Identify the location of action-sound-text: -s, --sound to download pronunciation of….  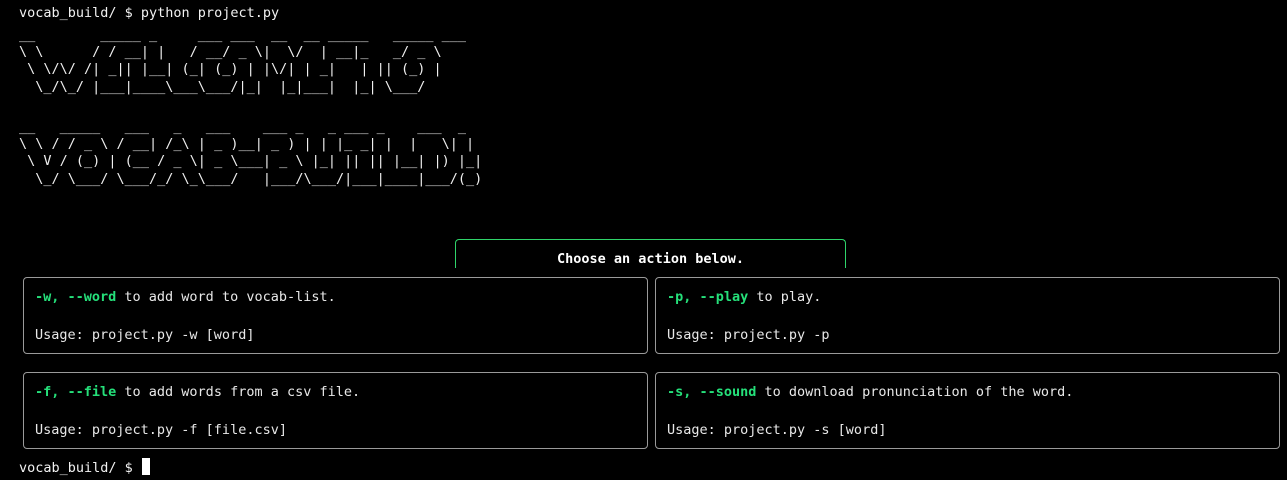
(870, 392).